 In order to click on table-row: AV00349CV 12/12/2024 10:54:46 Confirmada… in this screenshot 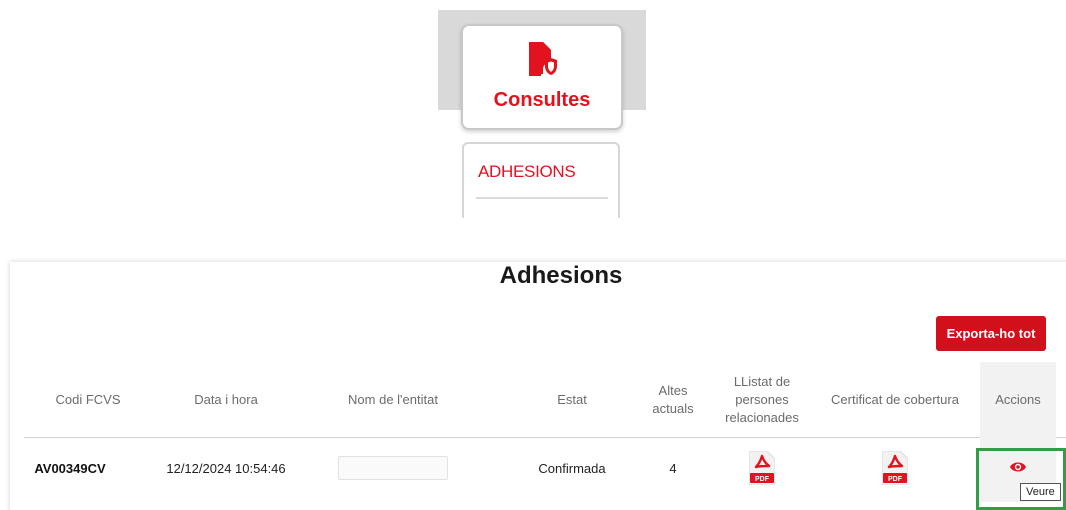, I will do `click(545, 467)`.